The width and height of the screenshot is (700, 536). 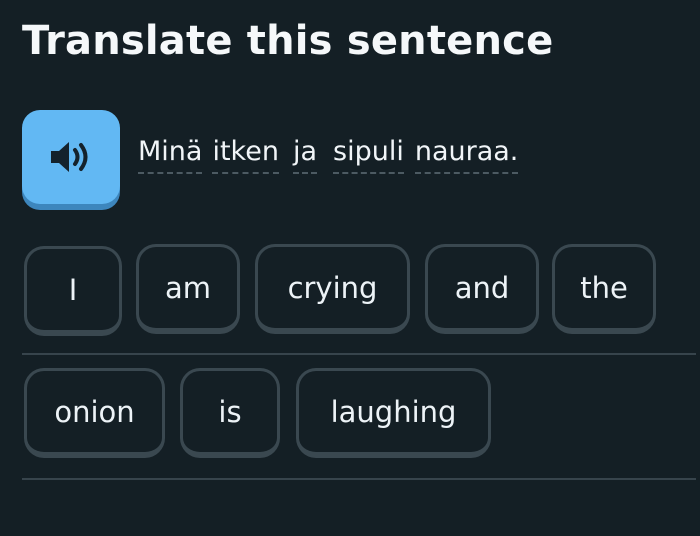 I want to click on prompt-row: Minä itken ja sipuli nauraa., so click(x=270, y=157).